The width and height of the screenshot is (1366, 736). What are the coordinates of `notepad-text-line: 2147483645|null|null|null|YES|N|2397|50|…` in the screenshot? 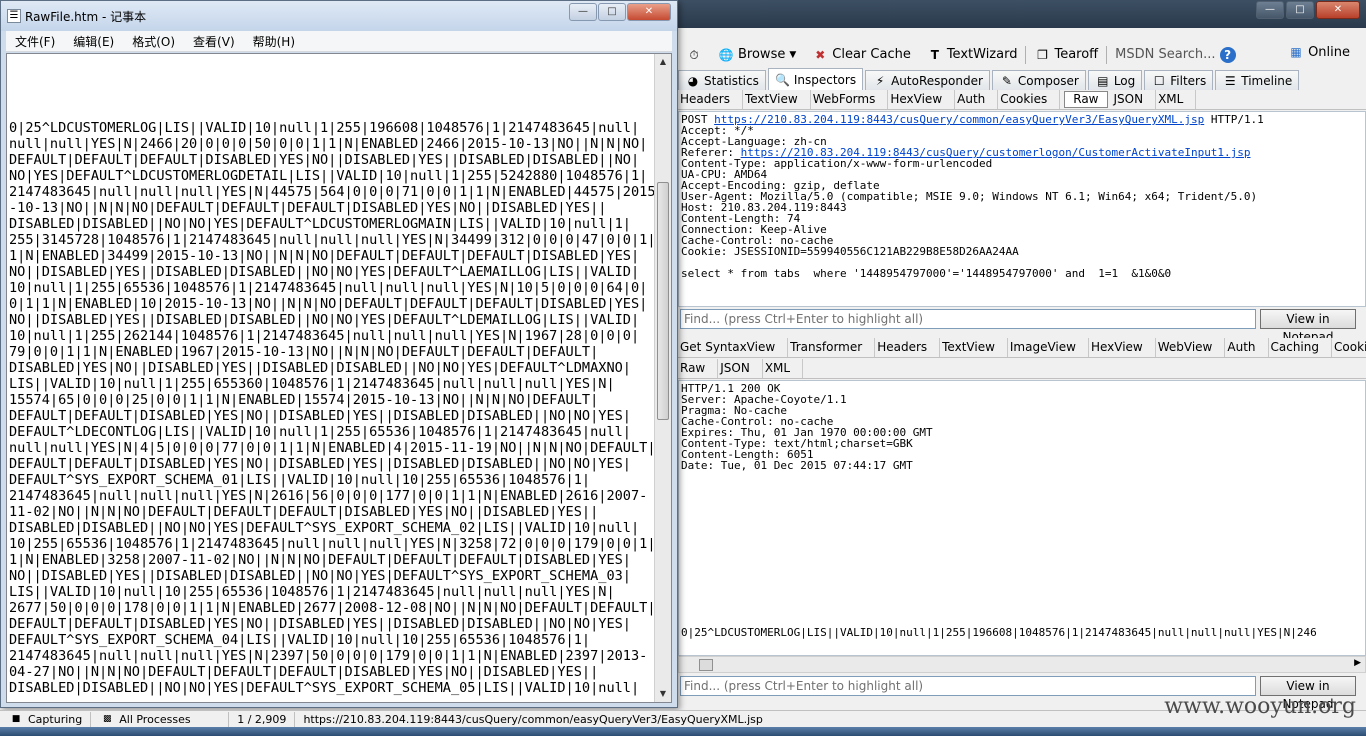 It's located at (328, 656).